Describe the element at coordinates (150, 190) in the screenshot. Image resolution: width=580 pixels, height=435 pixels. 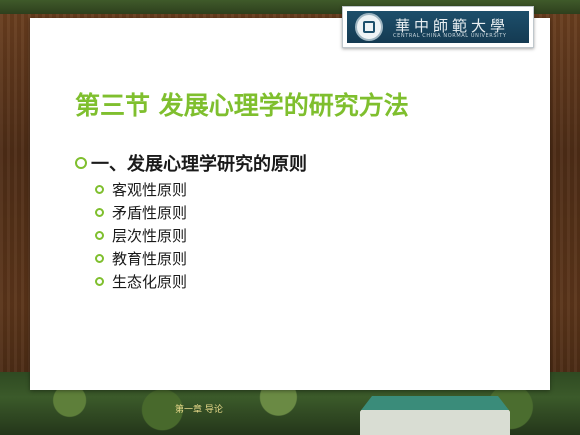
I see `list-item-text: 客观性原则` at that location.